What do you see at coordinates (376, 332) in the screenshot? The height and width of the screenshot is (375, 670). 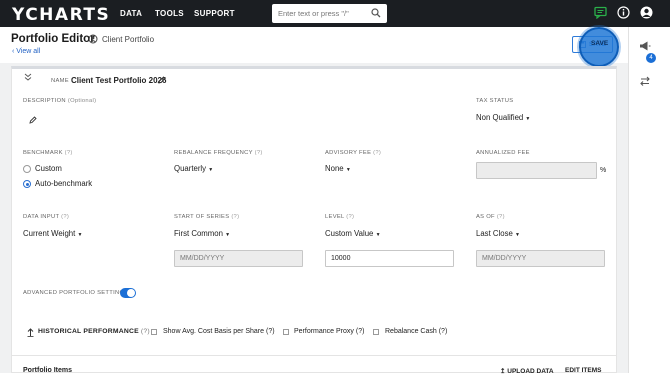 I see `rebalance-cash-checkbox` at bounding box center [376, 332].